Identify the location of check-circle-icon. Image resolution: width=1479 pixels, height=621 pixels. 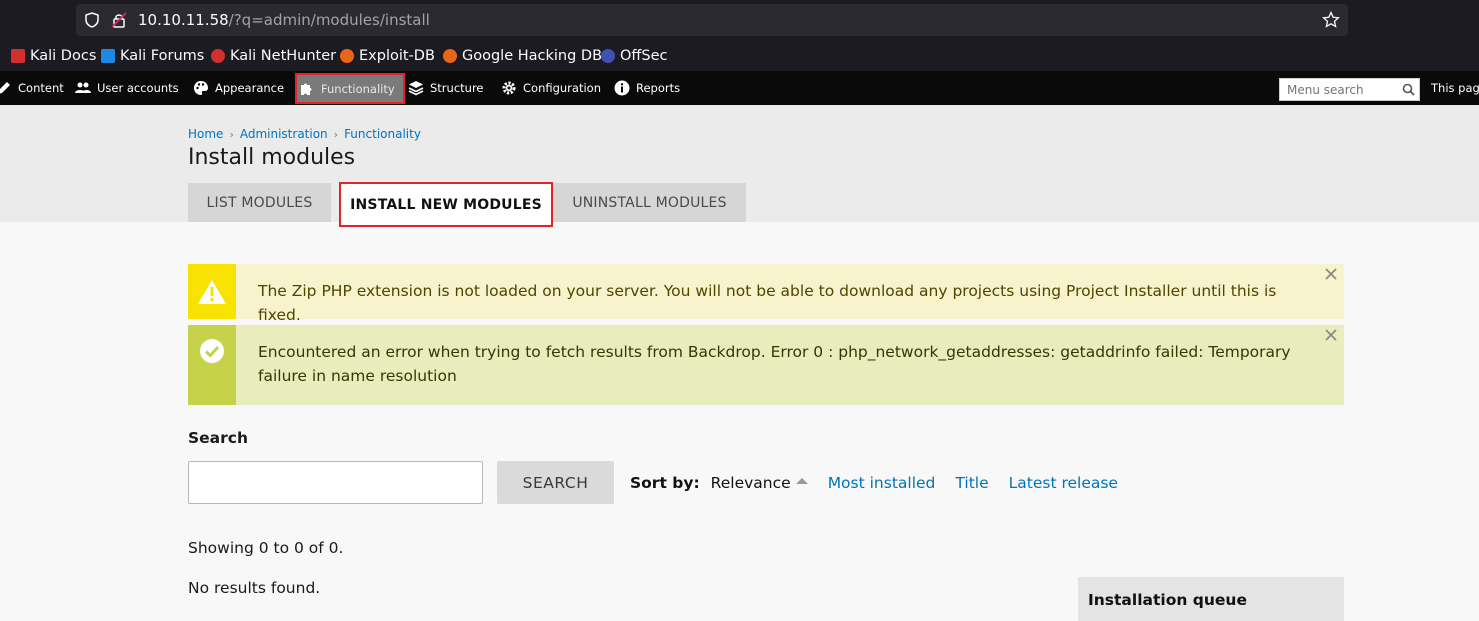
(212, 351).